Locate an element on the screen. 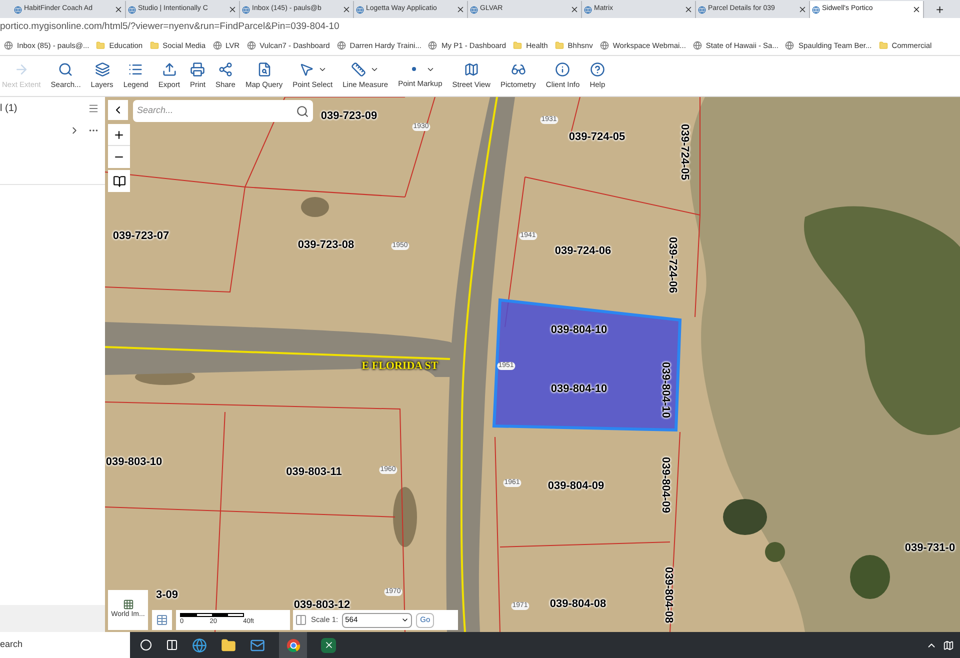  table-icon is located at coordinates (162, 620).